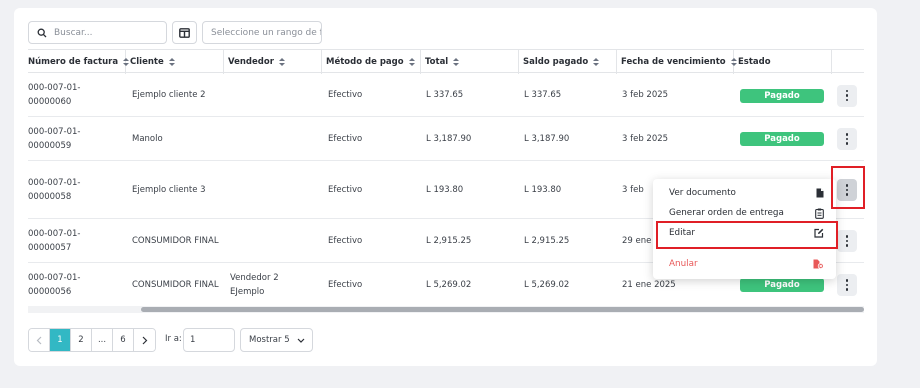 The width and height of the screenshot is (920, 388). What do you see at coordinates (702, 193) in the screenshot?
I see `menu-item-label: Ver documento` at bounding box center [702, 193].